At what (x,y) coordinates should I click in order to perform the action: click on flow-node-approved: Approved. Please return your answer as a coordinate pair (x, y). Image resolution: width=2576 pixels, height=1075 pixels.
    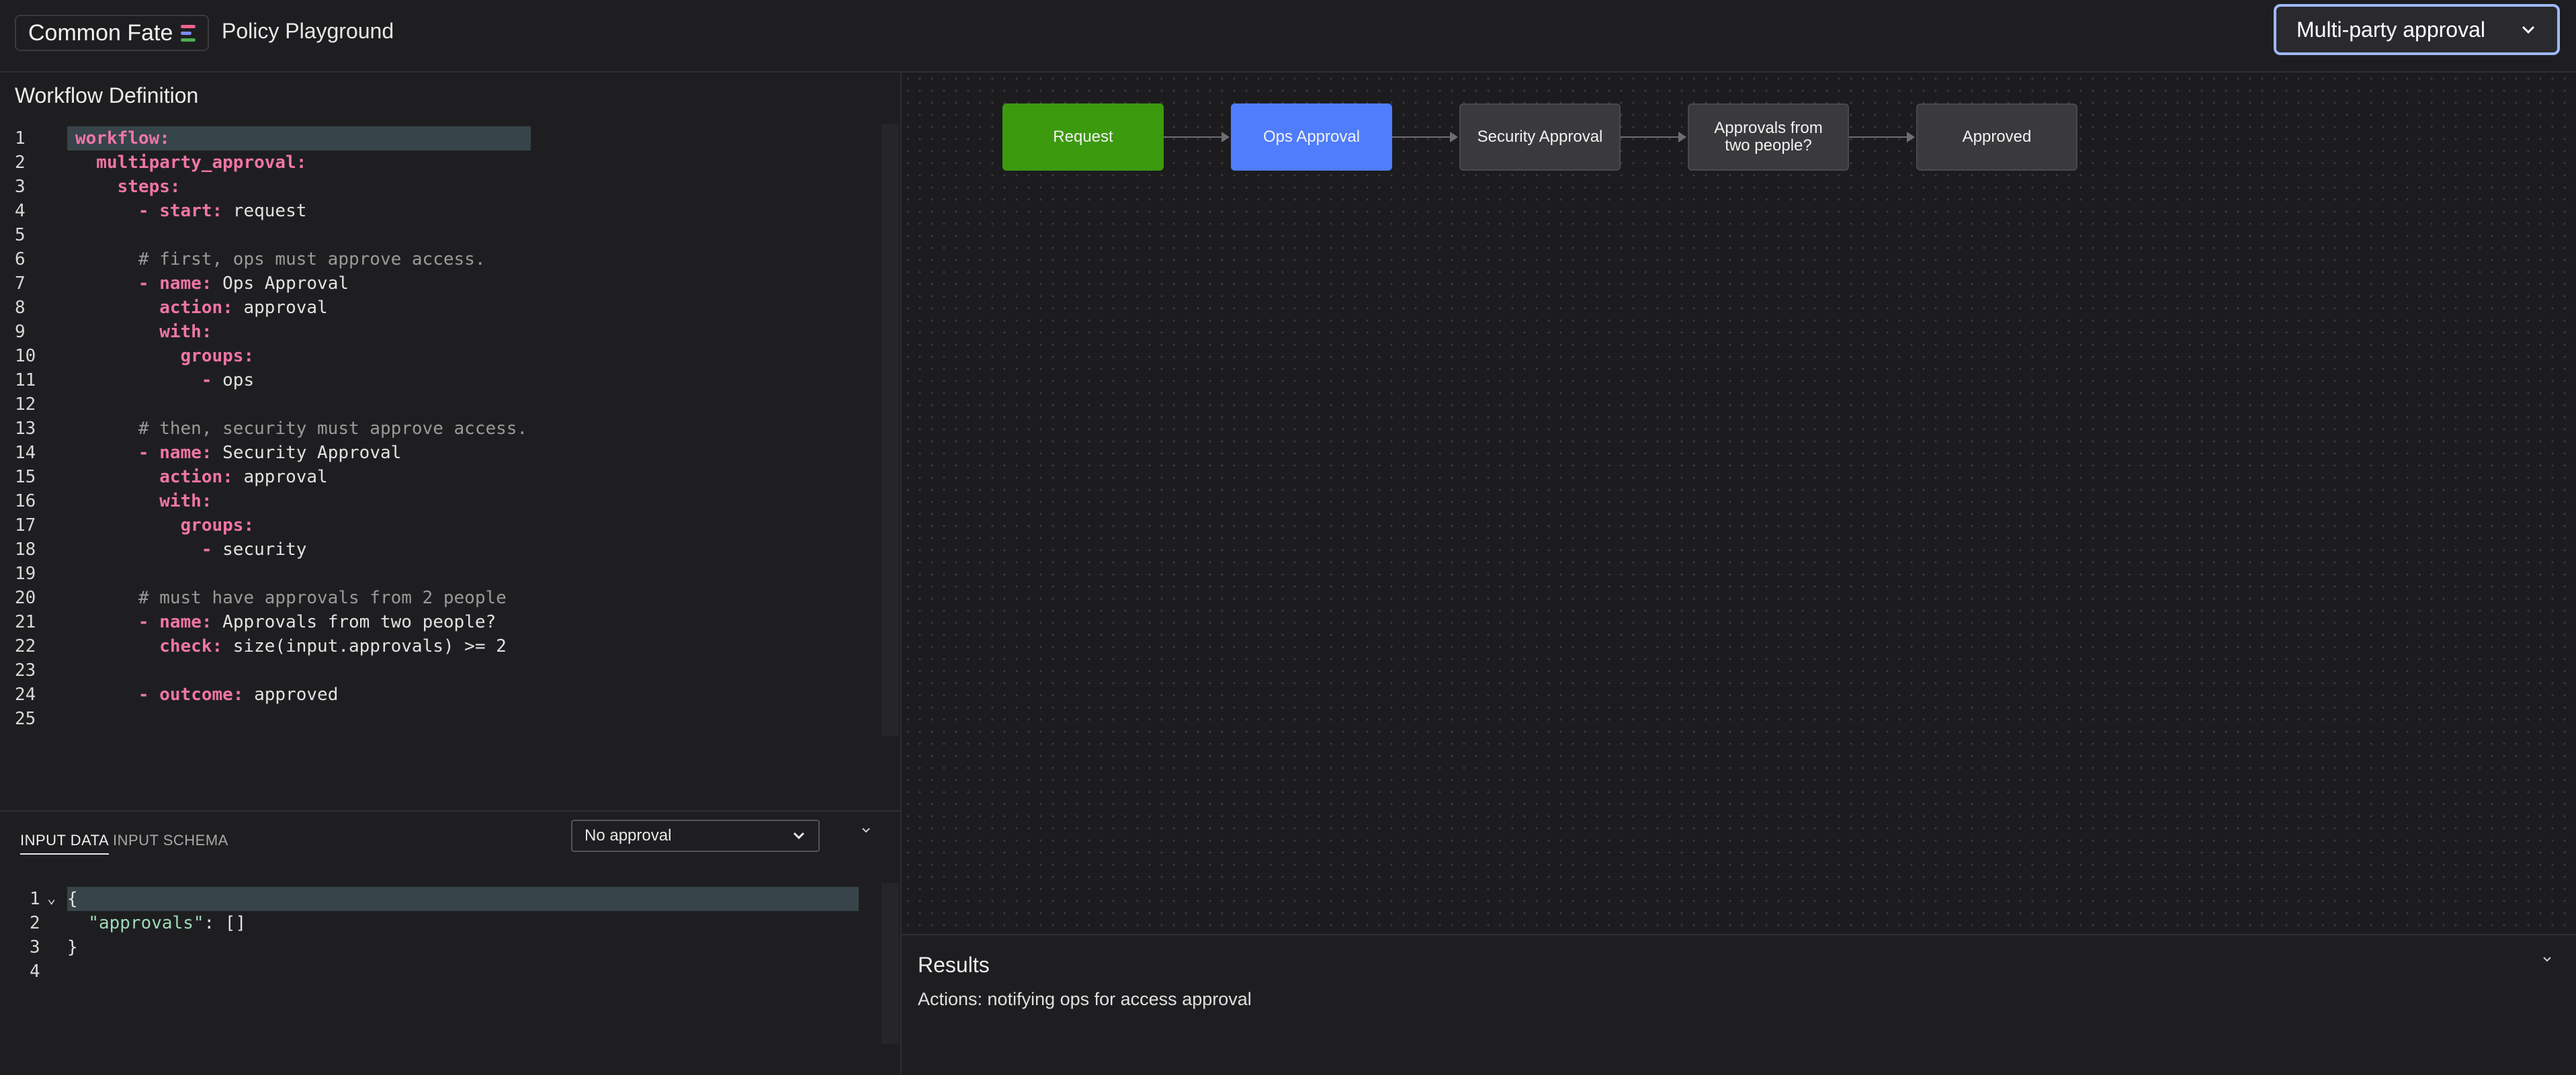
    Looking at the image, I should click on (1996, 137).